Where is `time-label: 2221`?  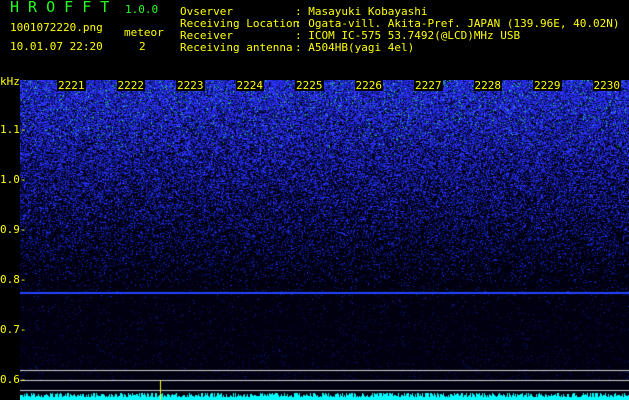 time-label: 2221 is located at coordinates (71, 85).